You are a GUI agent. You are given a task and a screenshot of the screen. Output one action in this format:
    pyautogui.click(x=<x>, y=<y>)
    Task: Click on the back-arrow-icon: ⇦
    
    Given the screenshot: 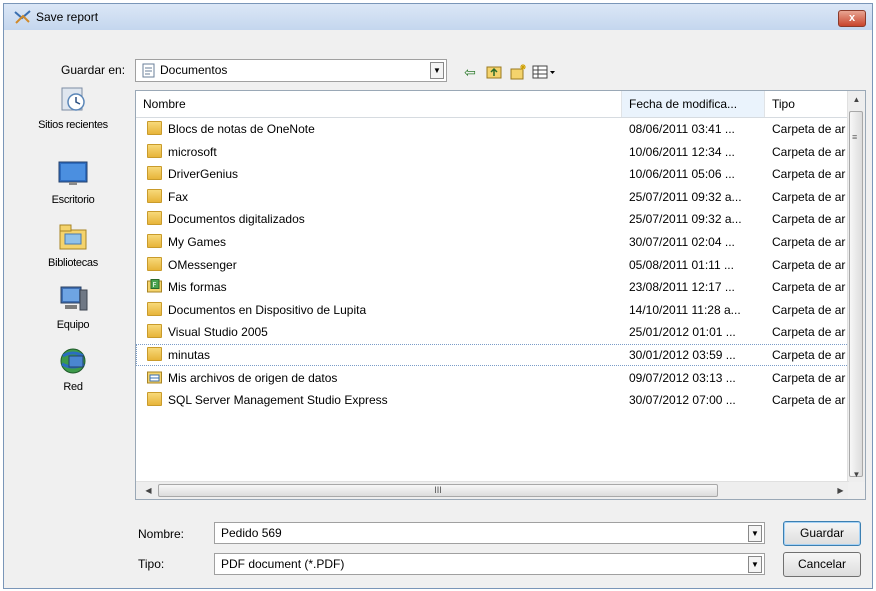 What is the action you would take?
    pyautogui.click(x=470, y=72)
    